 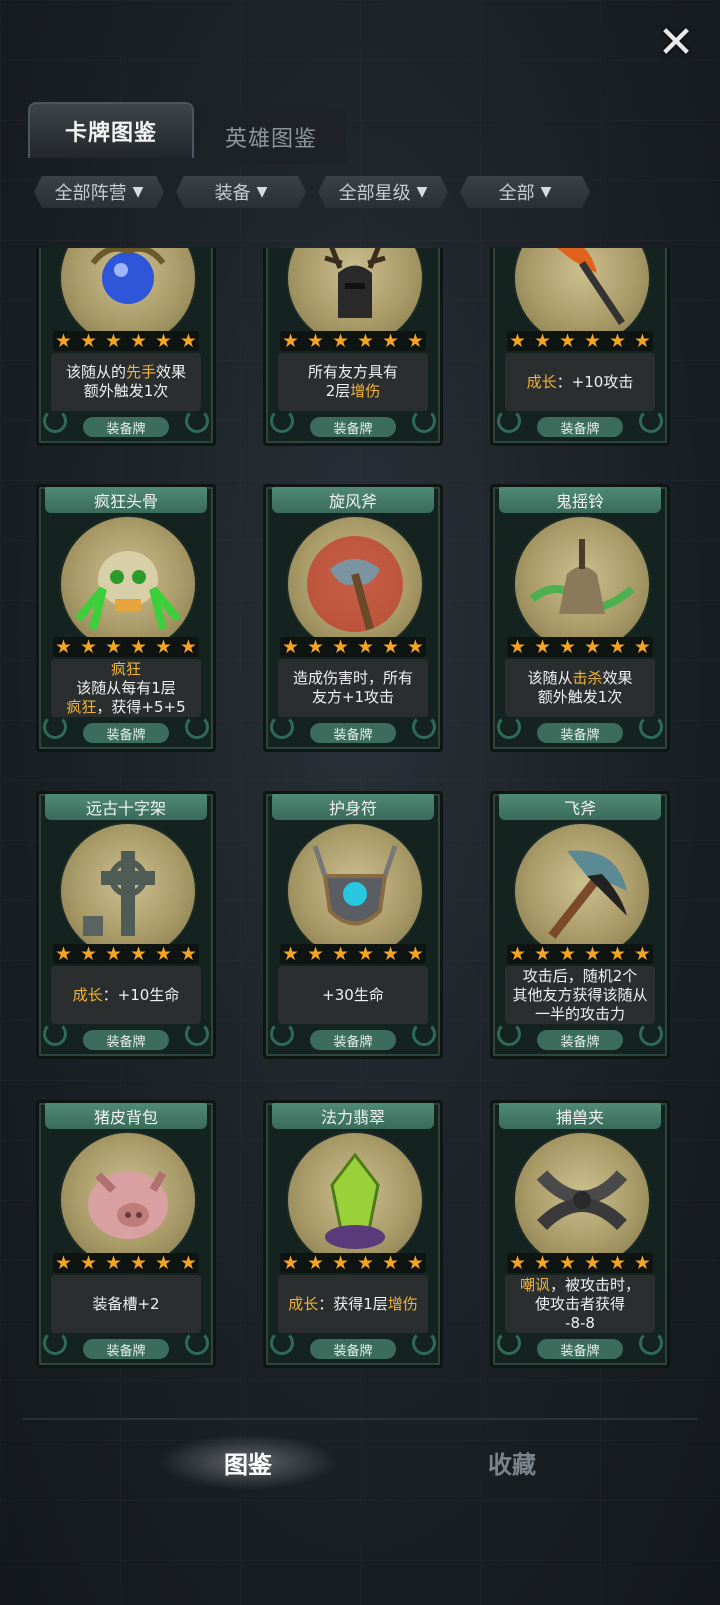 I want to click on funnel-icon: ▼, so click(x=422, y=192).